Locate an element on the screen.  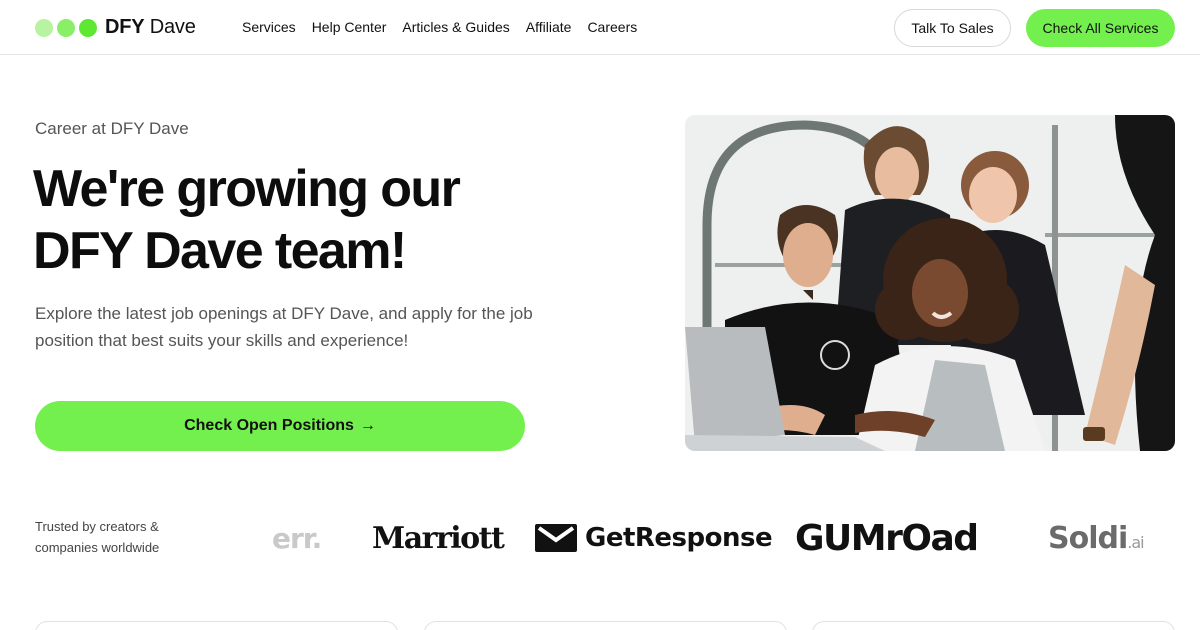
brand-name-soldi-suffix: .ai is located at coordinates (1135, 542).